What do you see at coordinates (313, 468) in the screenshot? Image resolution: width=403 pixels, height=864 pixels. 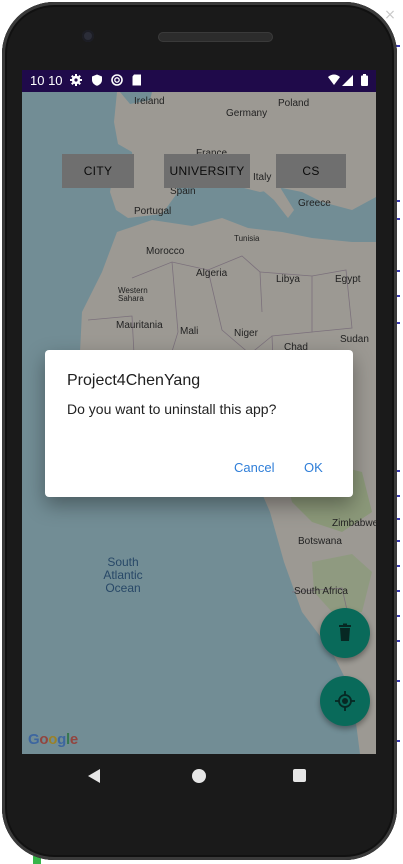 I see `ok-button: OK` at bounding box center [313, 468].